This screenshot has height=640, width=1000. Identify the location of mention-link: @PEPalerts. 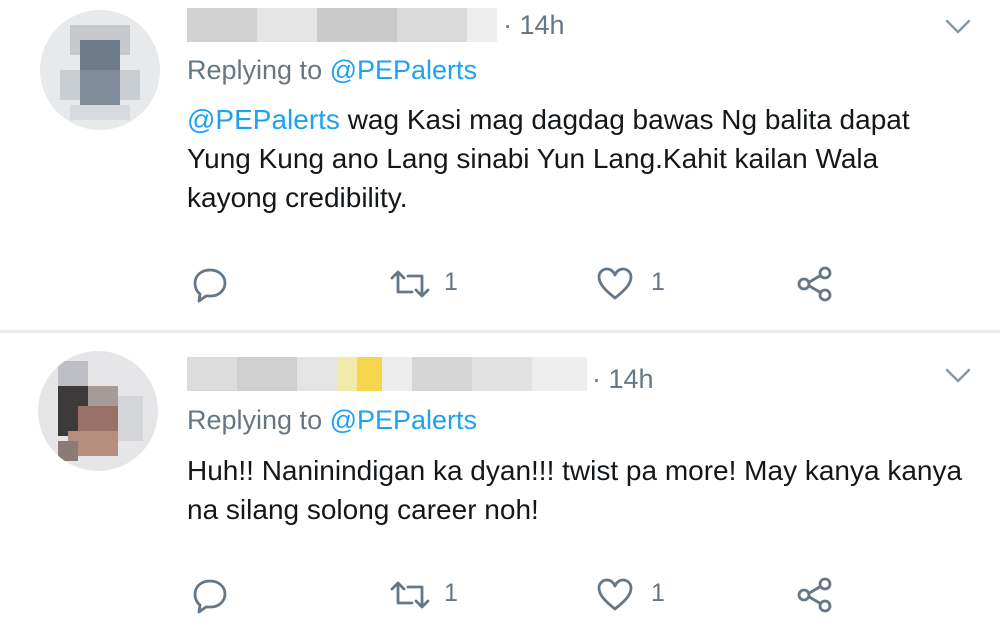
(263, 119).